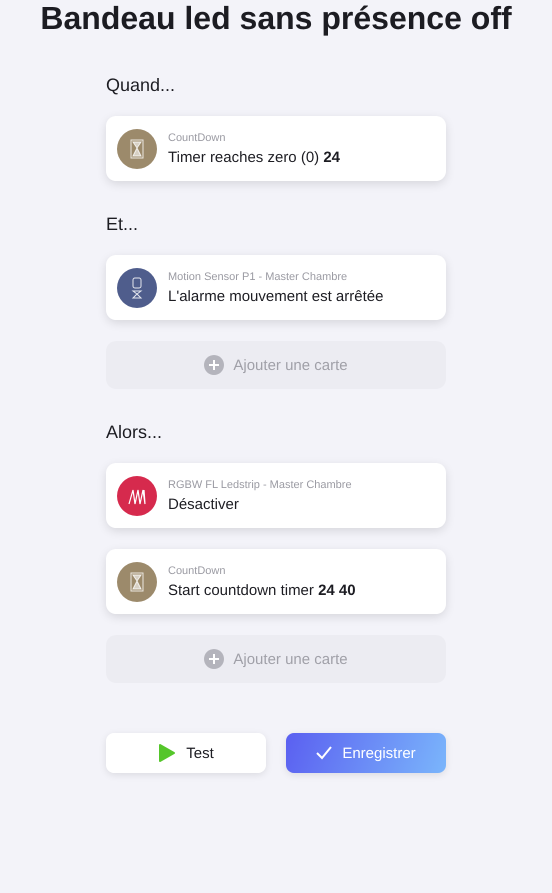 The image size is (552, 893). What do you see at coordinates (276, 495) in the screenshot?
I see `flow-card: RGBW FL Ledstrip - Master Chambre Désactiver` at bounding box center [276, 495].